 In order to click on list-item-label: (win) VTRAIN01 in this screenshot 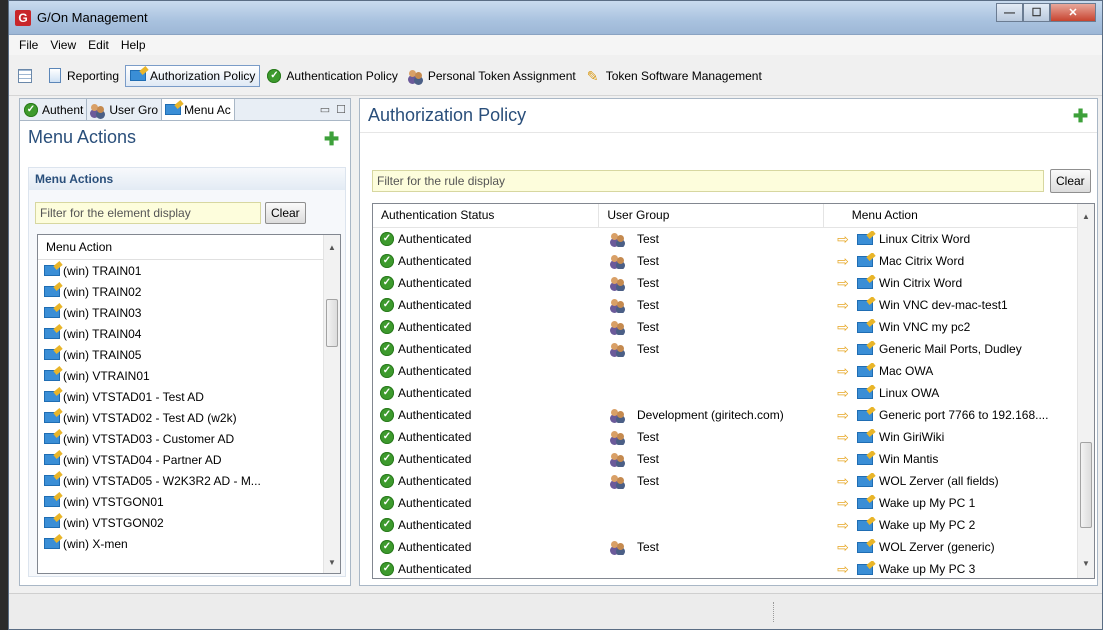, I will do `click(106, 375)`.